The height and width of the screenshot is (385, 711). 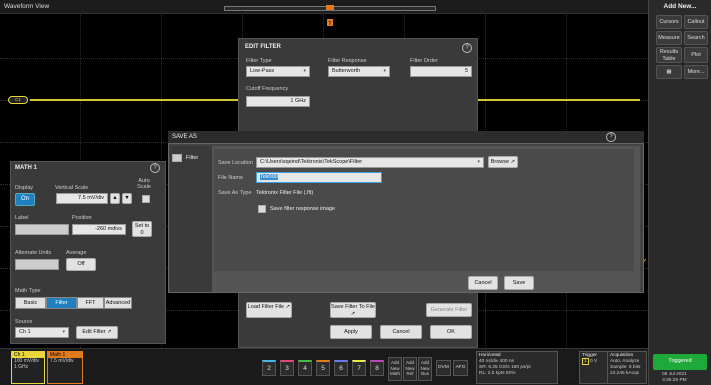 What do you see at coordinates (395, 369) in the screenshot?
I see `add-new-math-button: Add New Math` at bounding box center [395, 369].